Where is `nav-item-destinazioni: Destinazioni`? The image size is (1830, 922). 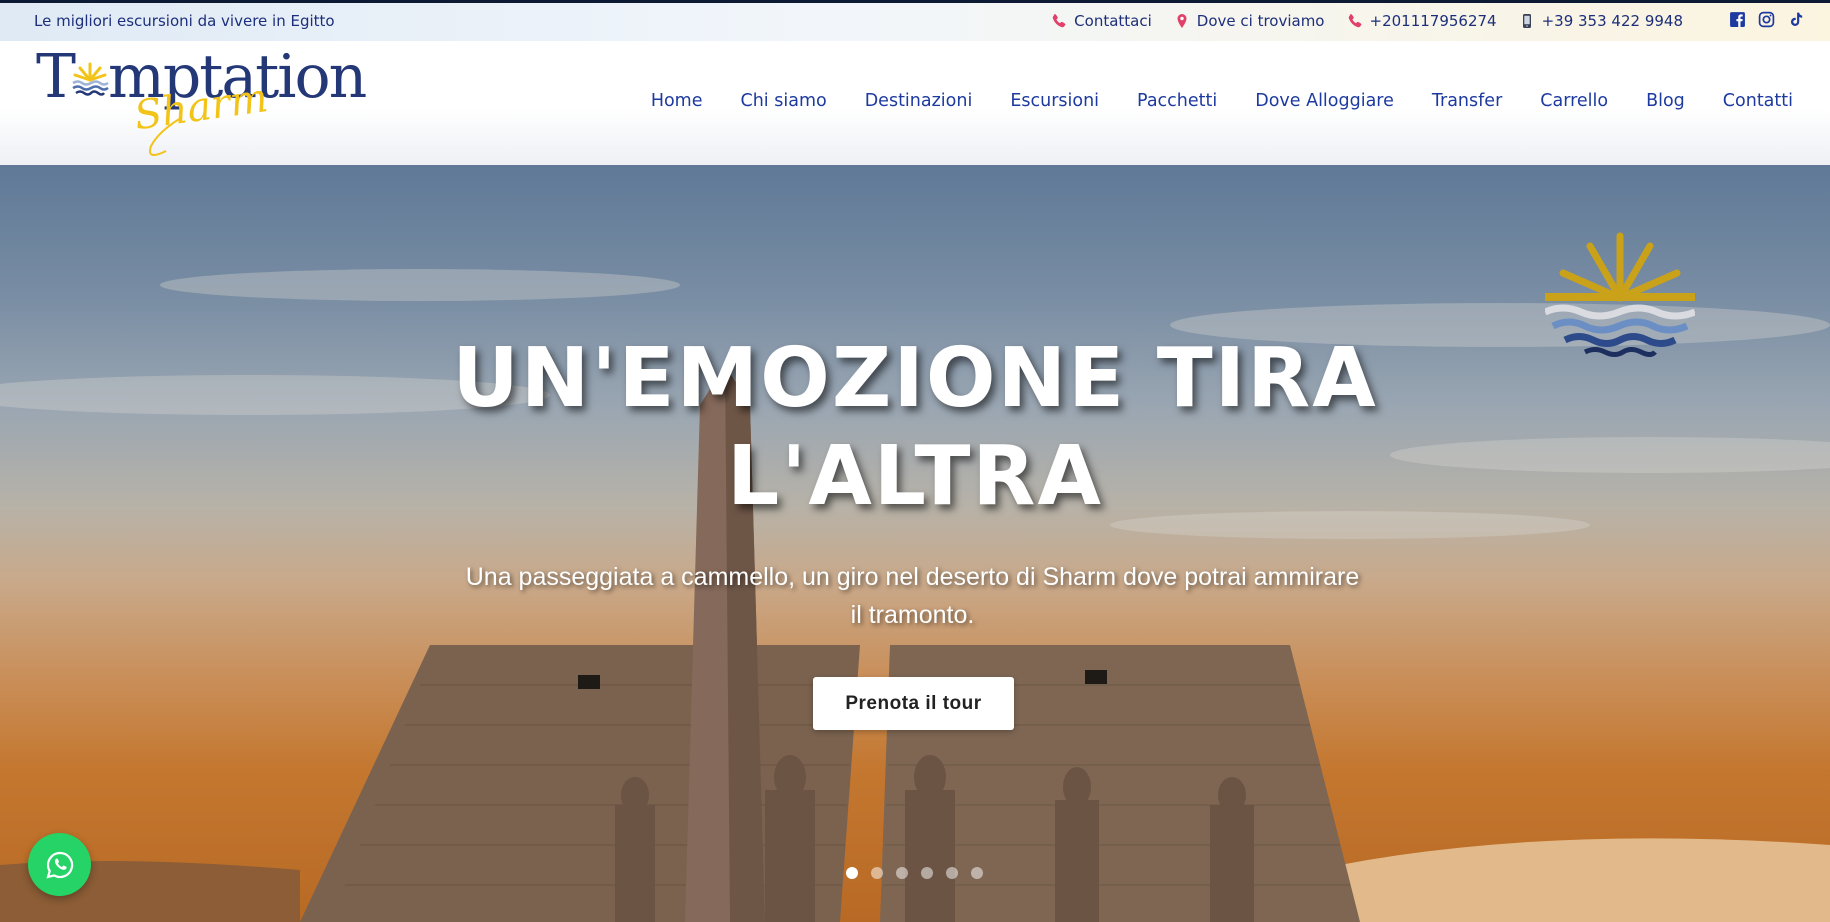 nav-item-destinazioni: Destinazioni is located at coordinates (919, 101).